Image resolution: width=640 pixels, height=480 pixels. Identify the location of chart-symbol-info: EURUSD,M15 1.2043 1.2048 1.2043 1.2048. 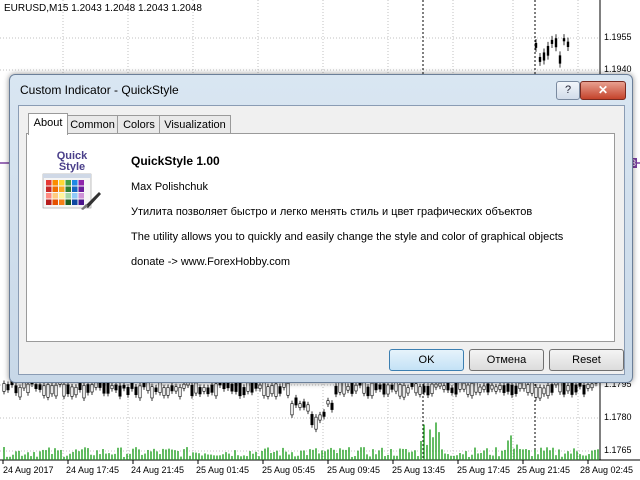
(103, 8).